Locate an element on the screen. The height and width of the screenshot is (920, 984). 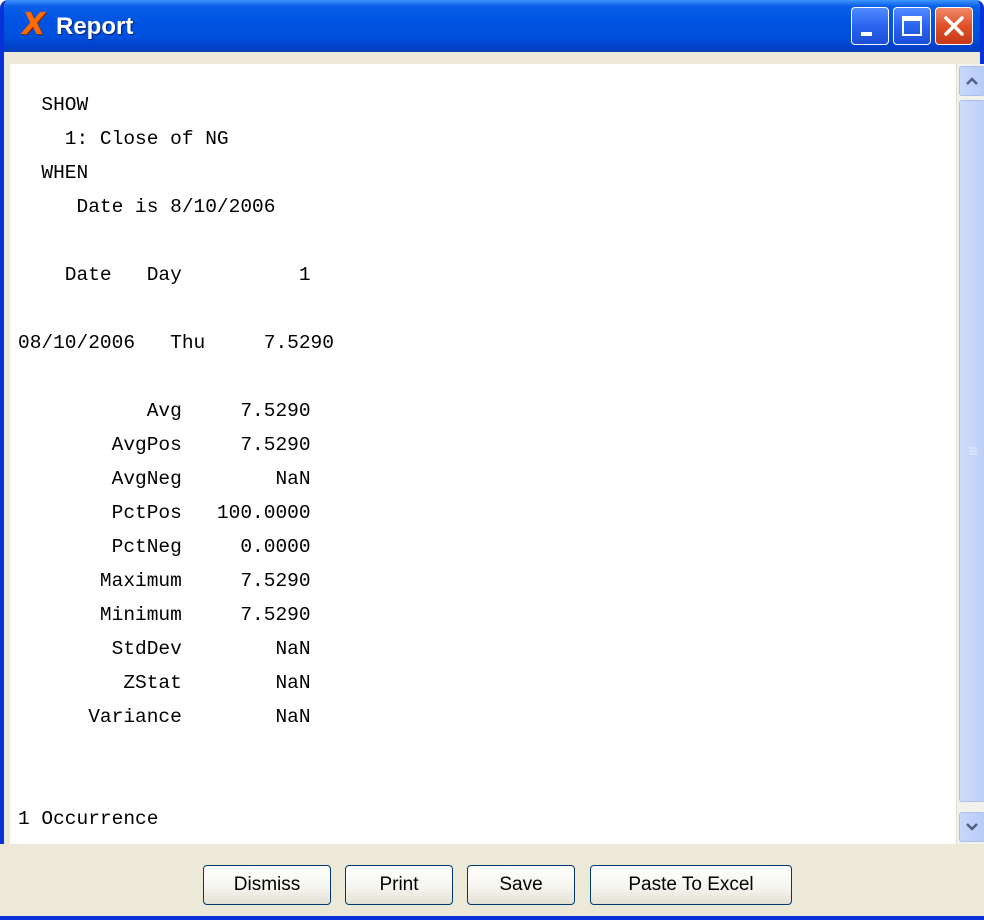
grip-icon is located at coordinates (973, 451).